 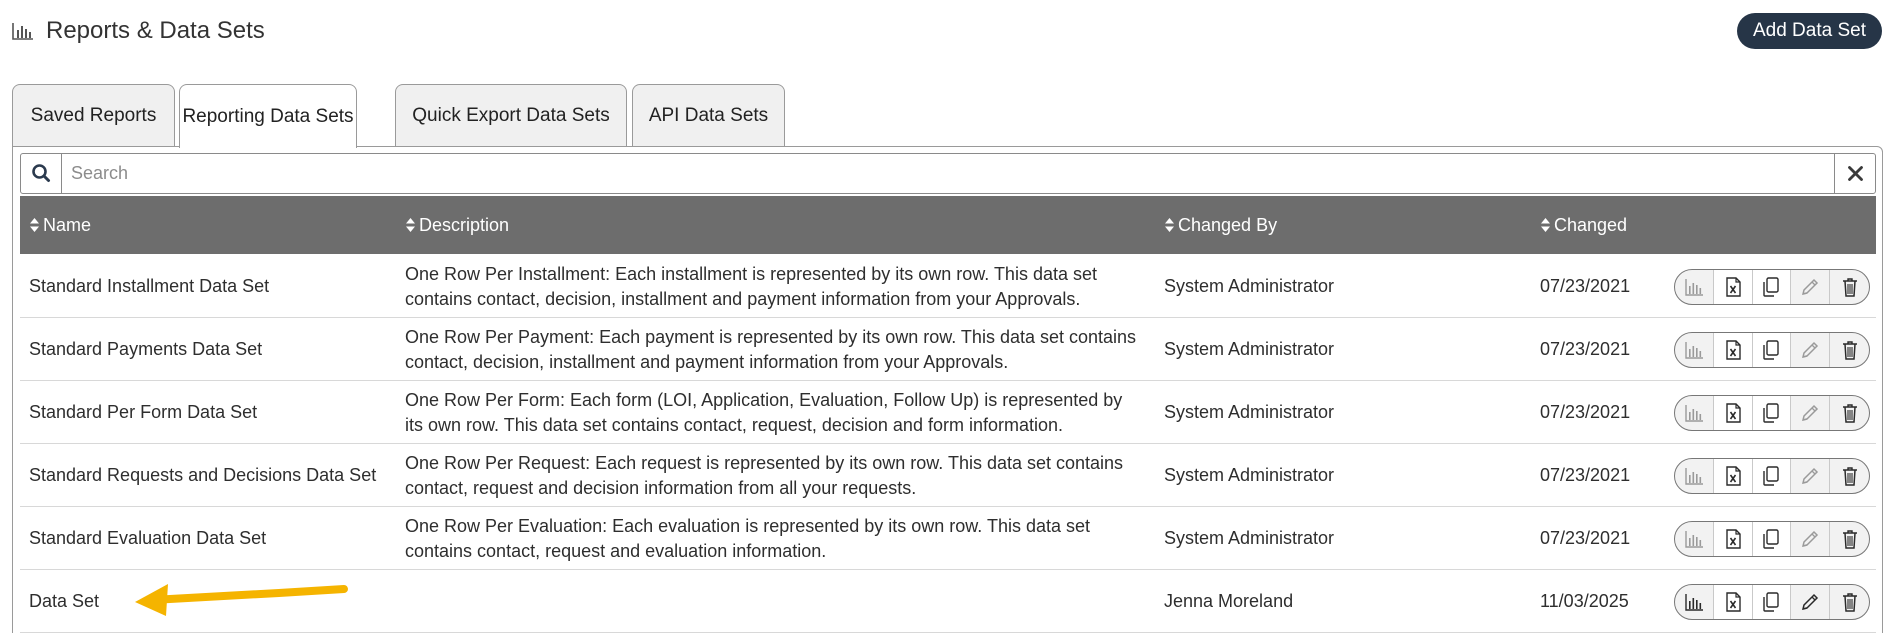 What do you see at coordinates (1809, 31) in the screenshot?
I see `add-data-set-button: Add Data Set` at bounding box center [1809, 31].